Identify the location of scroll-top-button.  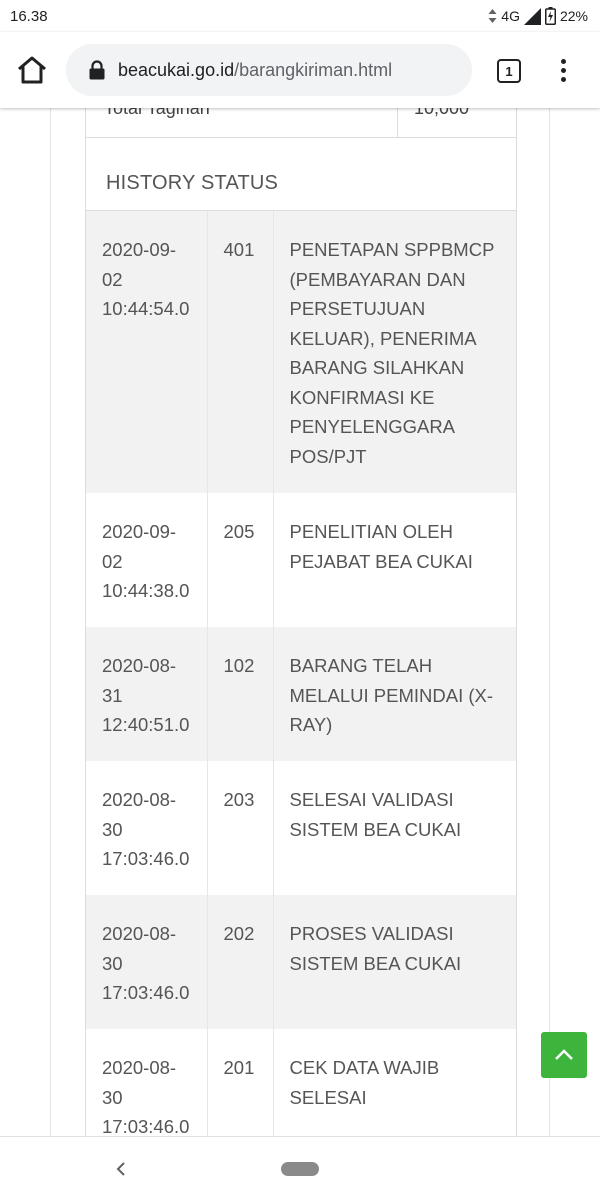
(564, 1055).